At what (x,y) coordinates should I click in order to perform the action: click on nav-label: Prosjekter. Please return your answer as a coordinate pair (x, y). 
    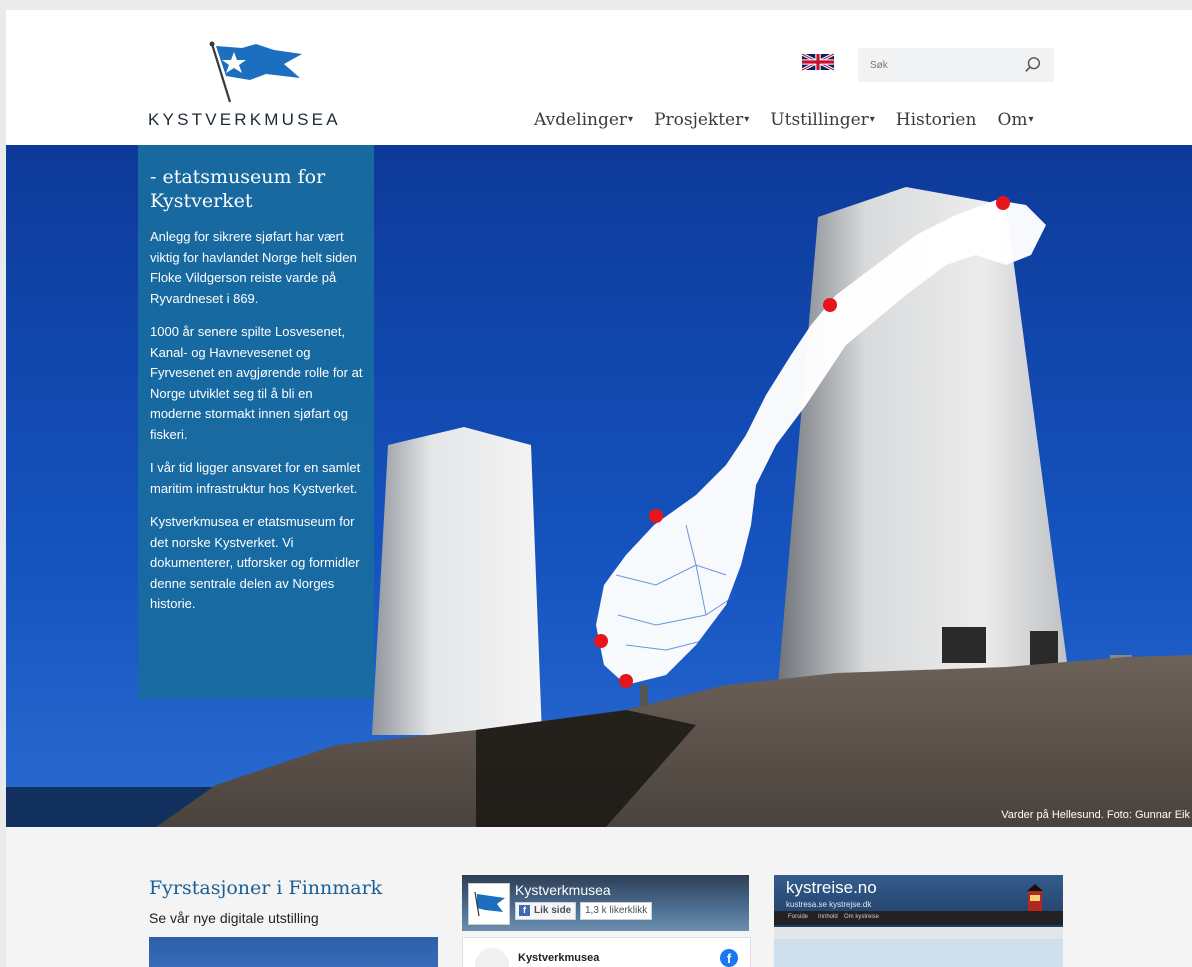
    Looking at the image, I should click on (699, 120).